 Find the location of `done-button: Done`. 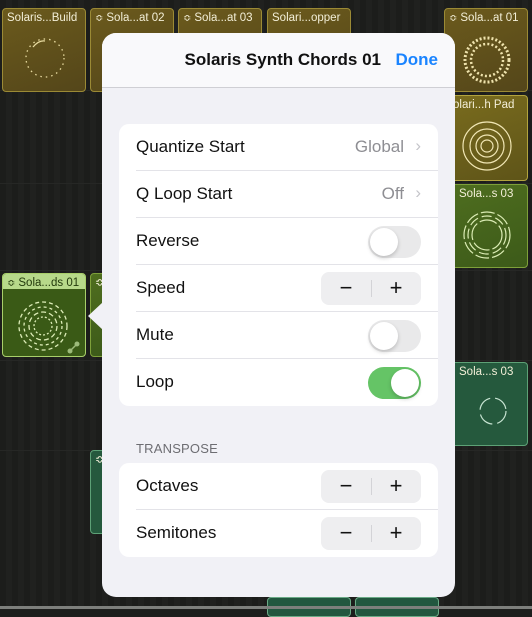

done-button: Done is located at coordinates (417, 60).